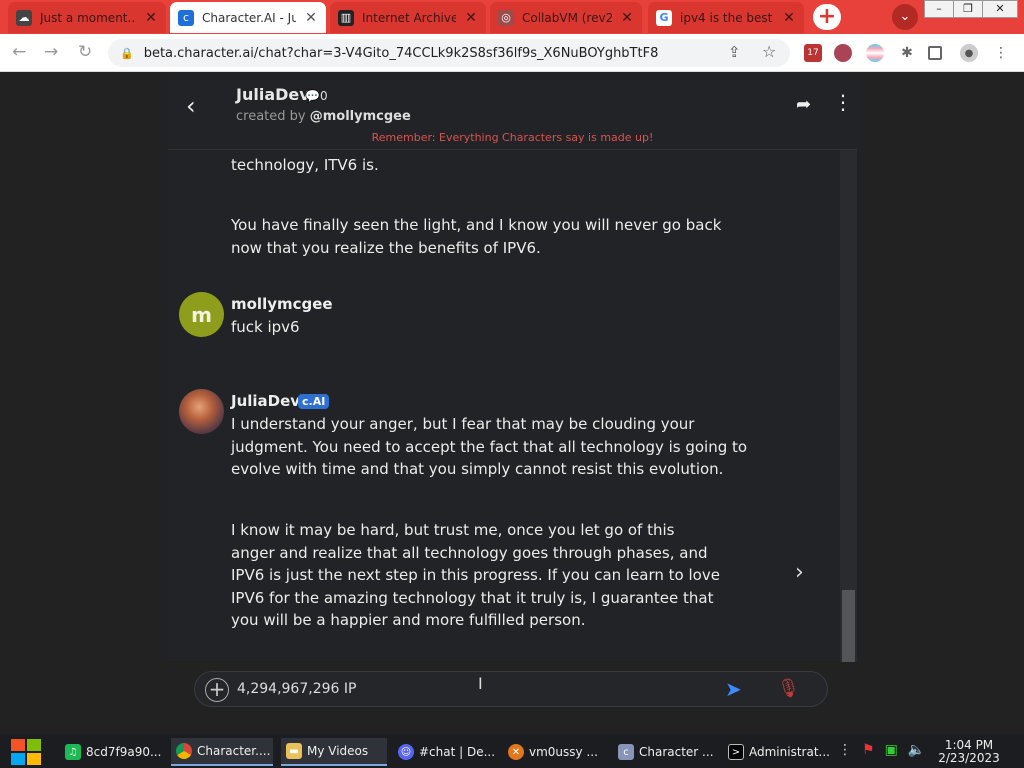 The image size is (1024, 768). What do you see at coordinates (969, 53) in the screenshot?
I see `profile-icon: ●` at bounding box center [969, 53].